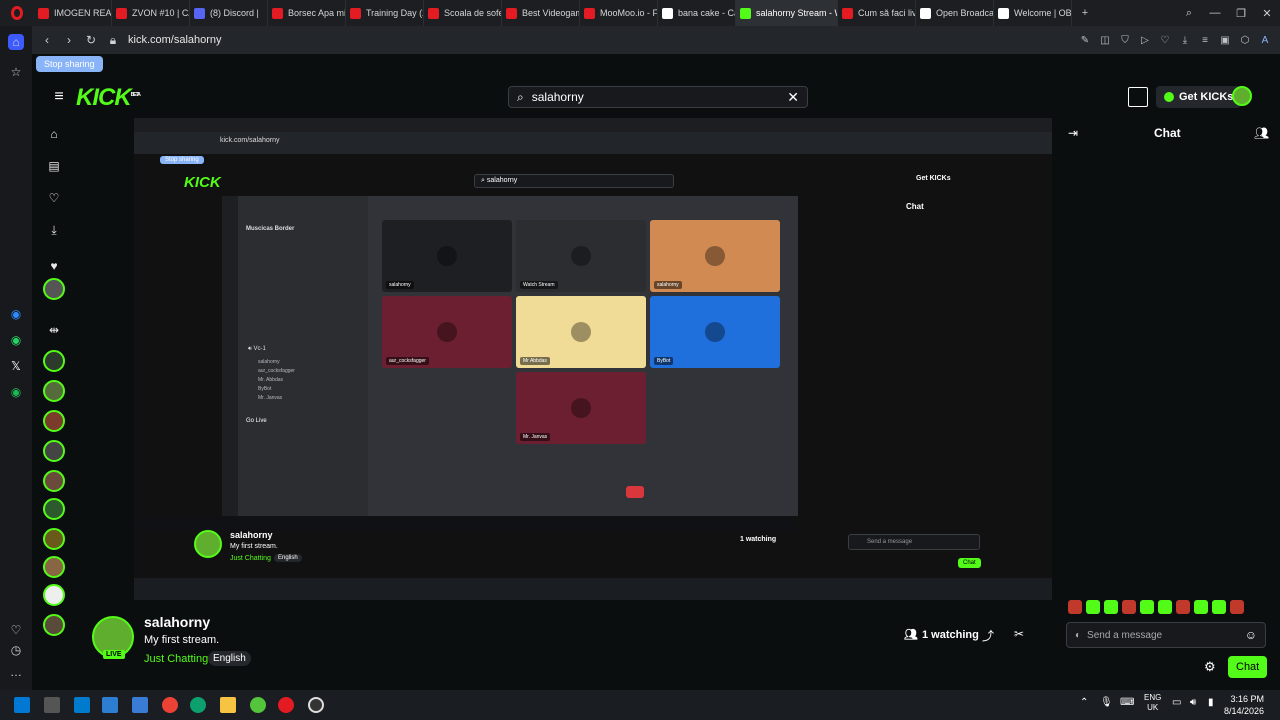 This screenshot has height=720, width=1280. Describe the element at coordinates (151, 13) in the screenshot. I see `browser-tab: ZVON #10 | CA` at that location.